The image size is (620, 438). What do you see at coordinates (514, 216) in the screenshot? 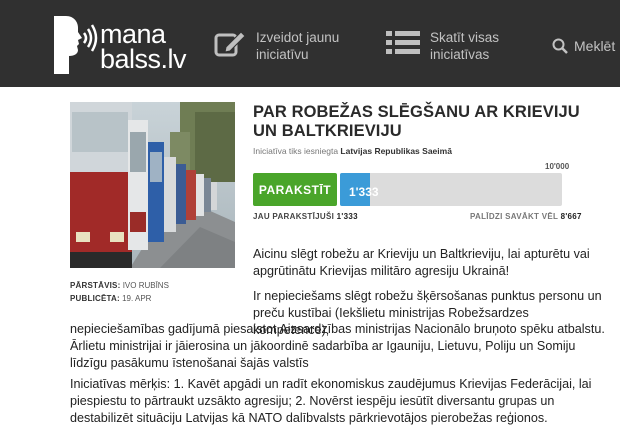
I see `remaining-label: PALĪDZI SAVĀKT VĒL` at bounding box center [514, 216].